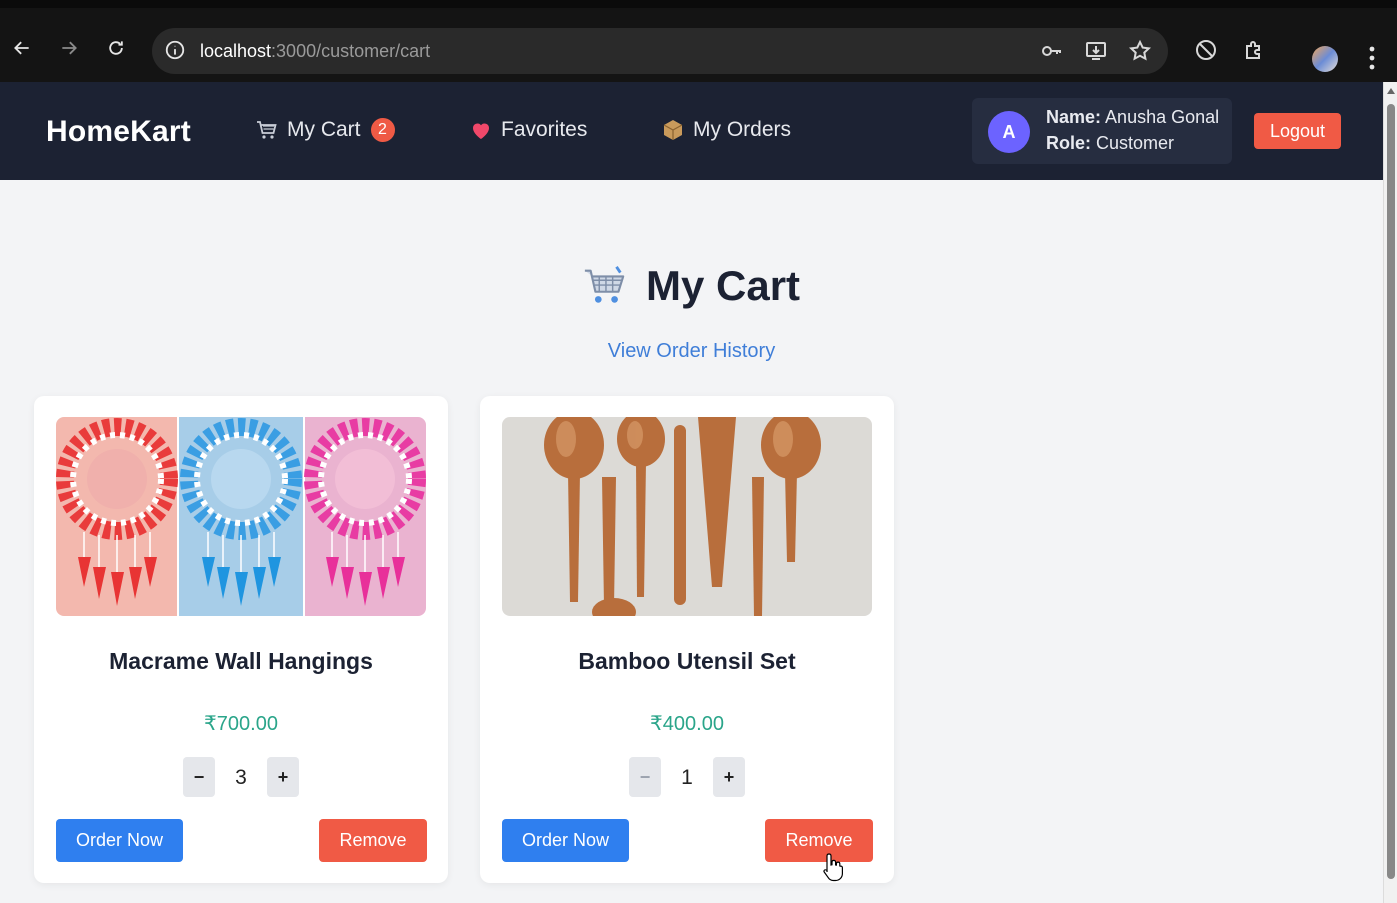 This screenshot has height=903, width=1397. What do you see at coordinates (723, 285) in the screenshot?
I see `page-title-text: My Cart` at bounding box center [723, 285].